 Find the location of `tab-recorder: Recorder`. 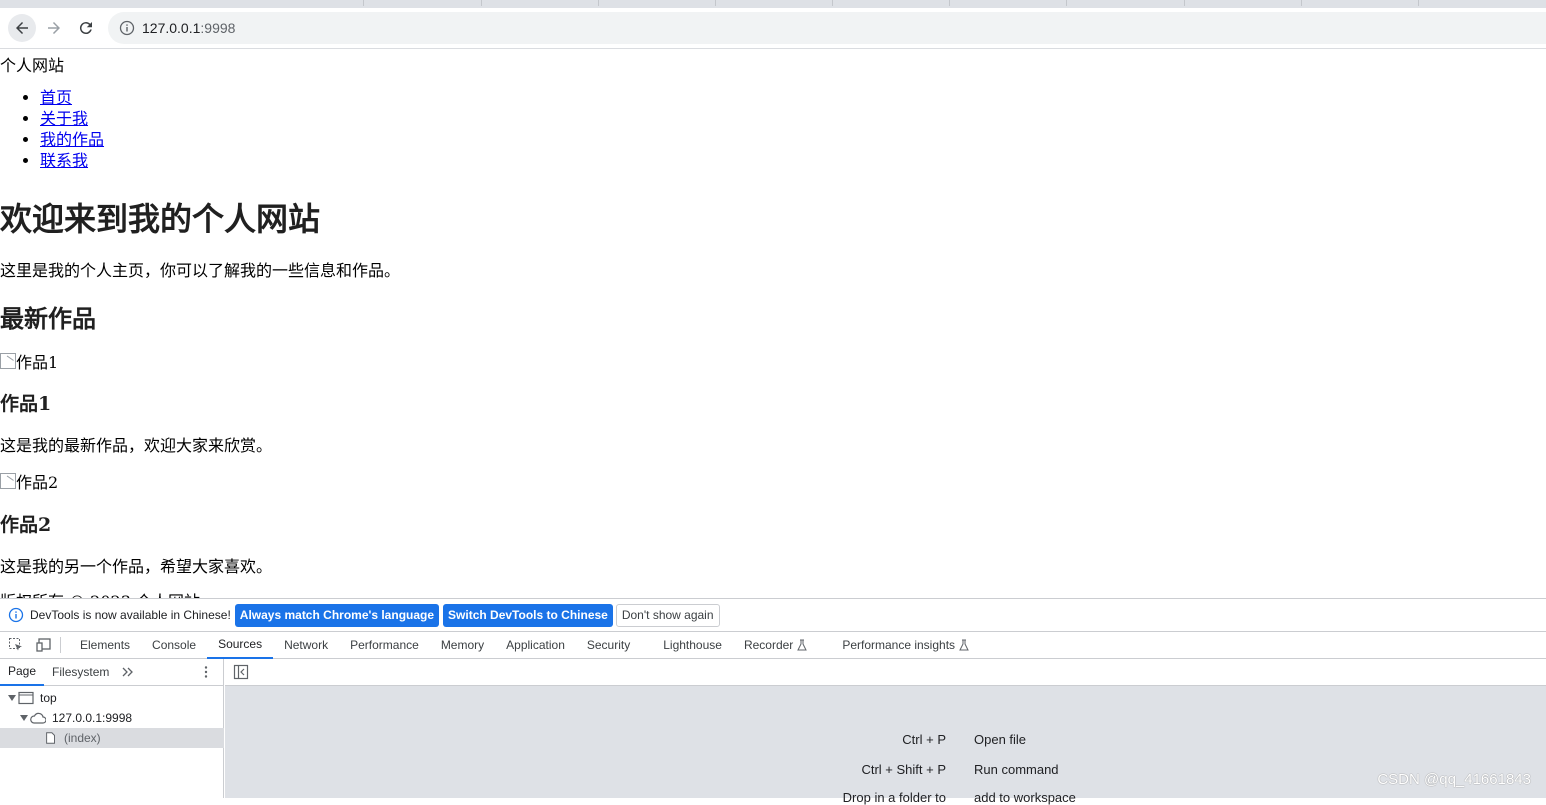

tab-recorder: Recorder is located at coordinates (782, 645).